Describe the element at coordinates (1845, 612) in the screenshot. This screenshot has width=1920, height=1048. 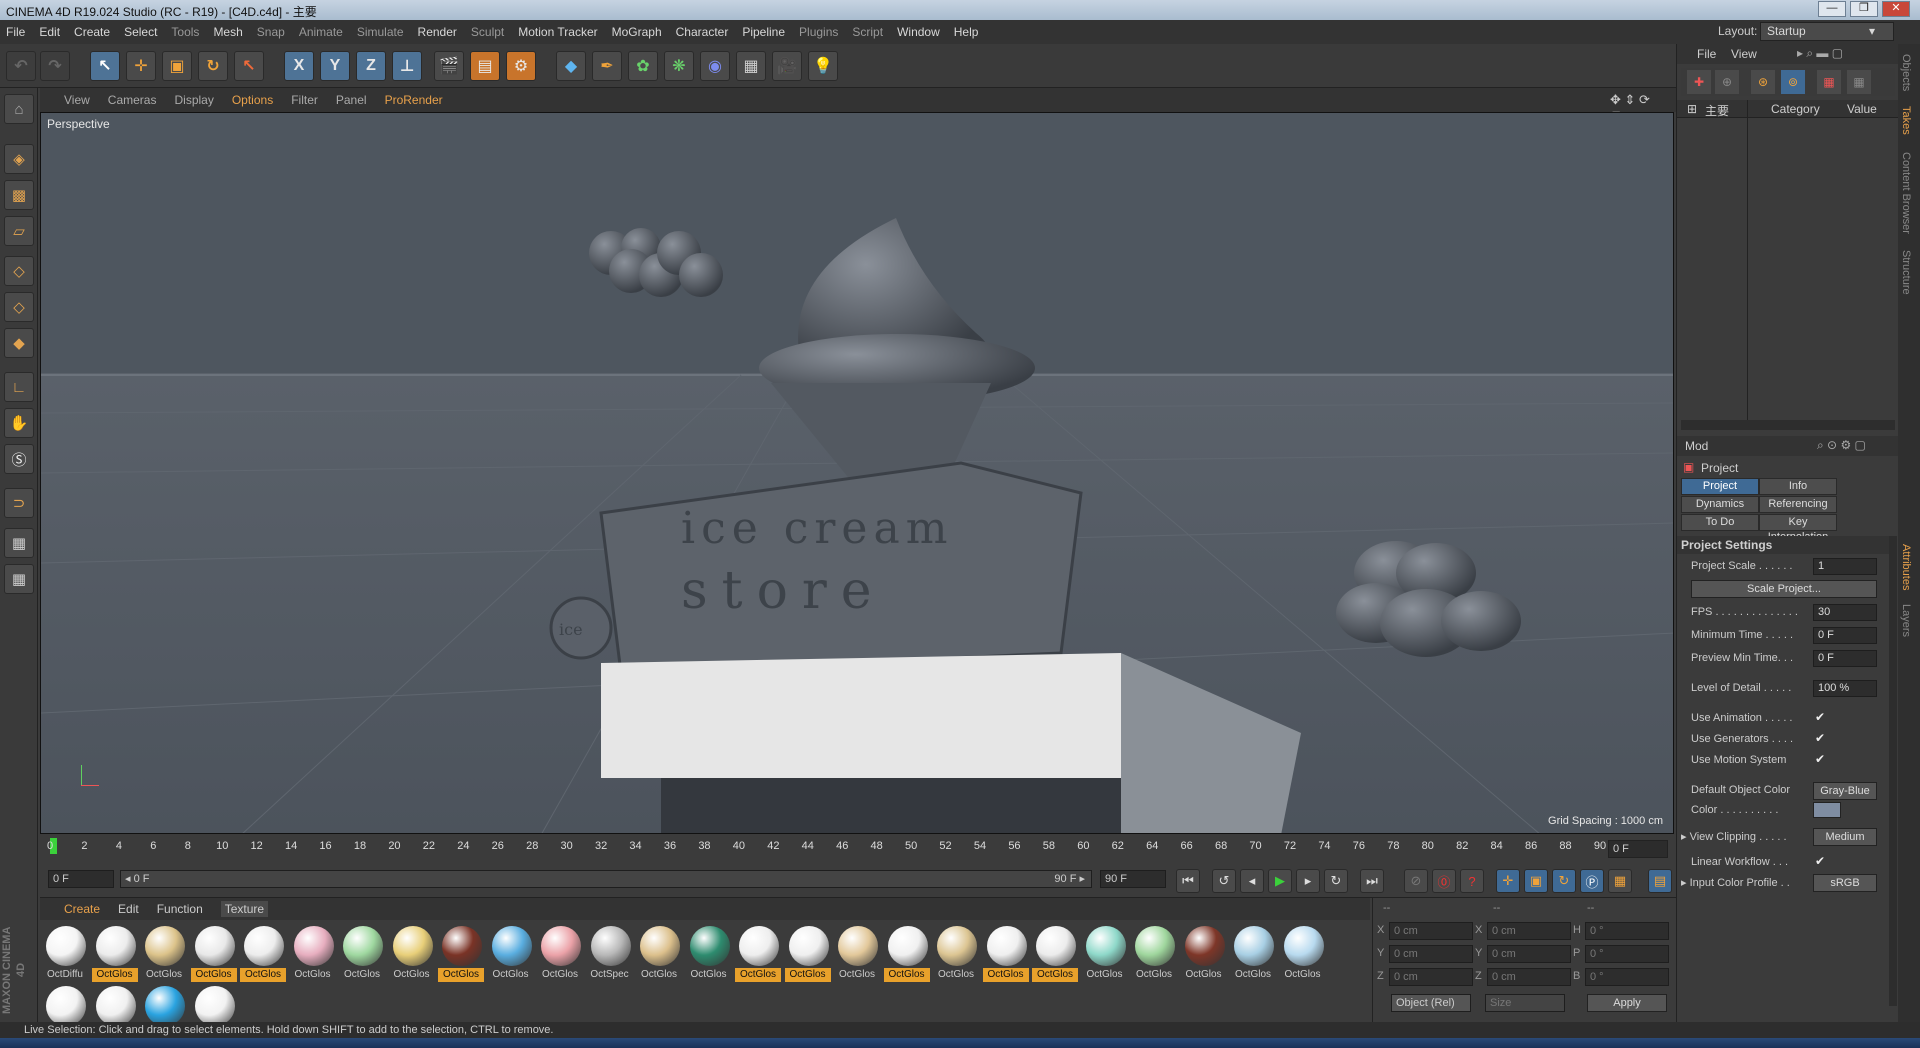
I see `fps-field: 30` at that location.